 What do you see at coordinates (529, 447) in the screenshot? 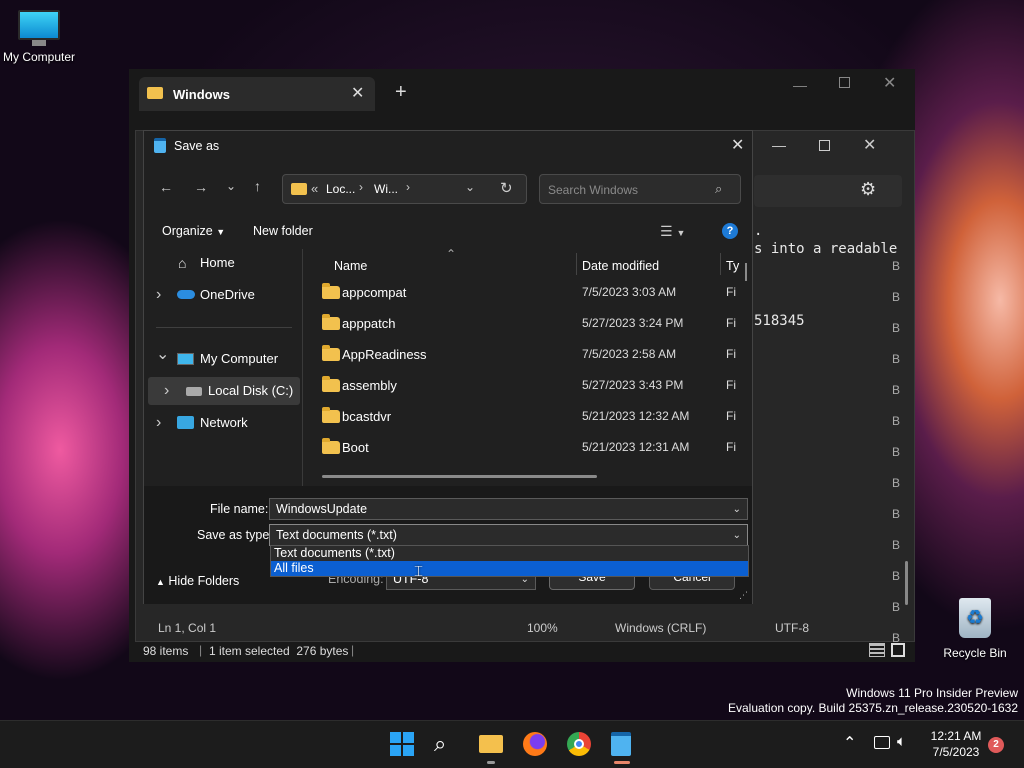
I see `file-row: Boot 5/21/2023 12:31 AM Fi` at bounding box center [529, 447].